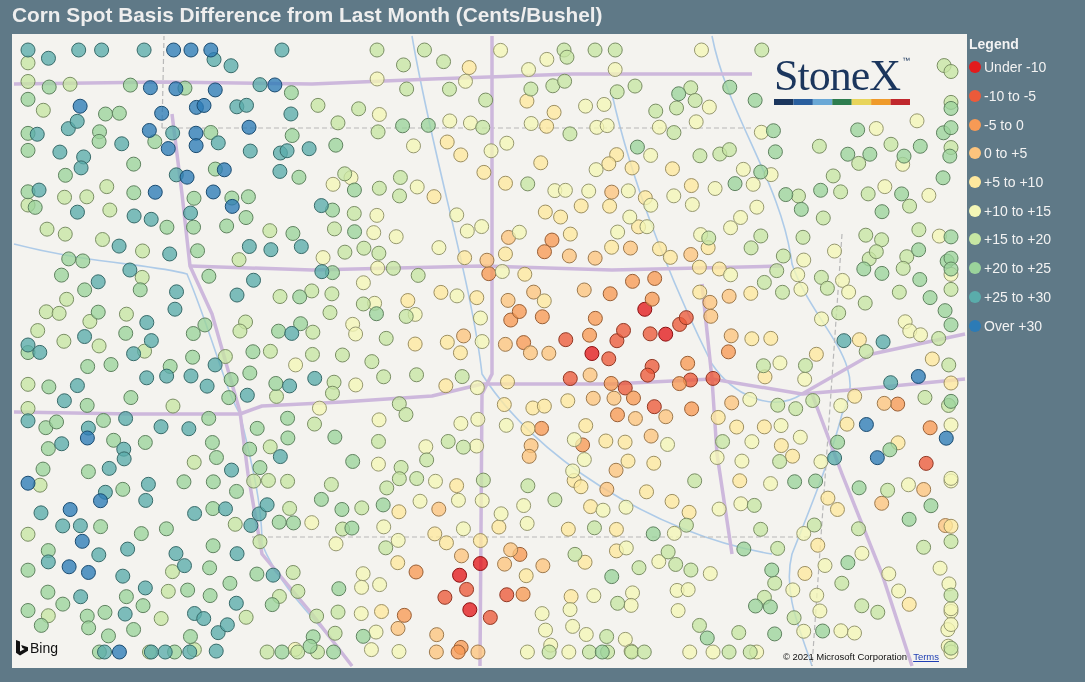  I want to click on provider-name: Bing, so click(44, 648).